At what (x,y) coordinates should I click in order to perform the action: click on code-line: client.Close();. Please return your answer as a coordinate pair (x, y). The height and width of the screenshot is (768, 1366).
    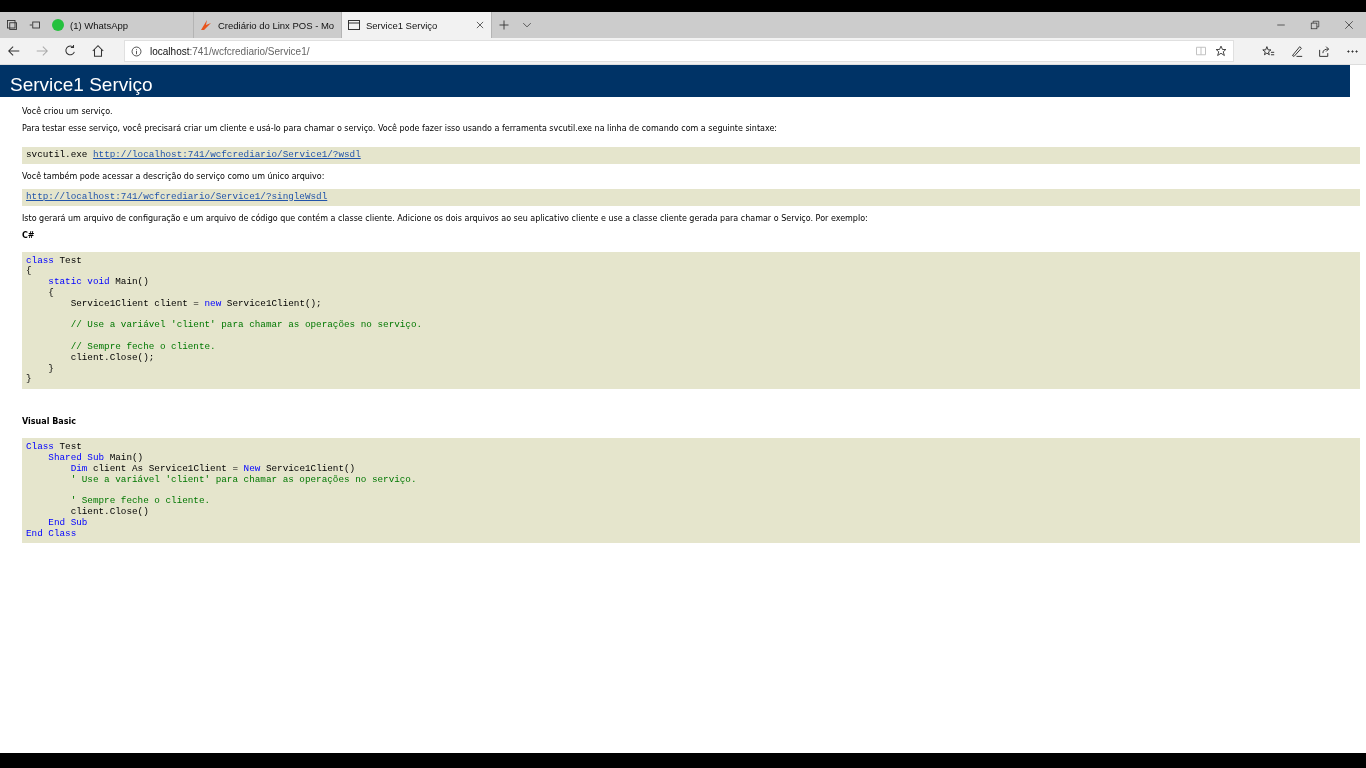
    Looking at the image, I should click on (112, 358).